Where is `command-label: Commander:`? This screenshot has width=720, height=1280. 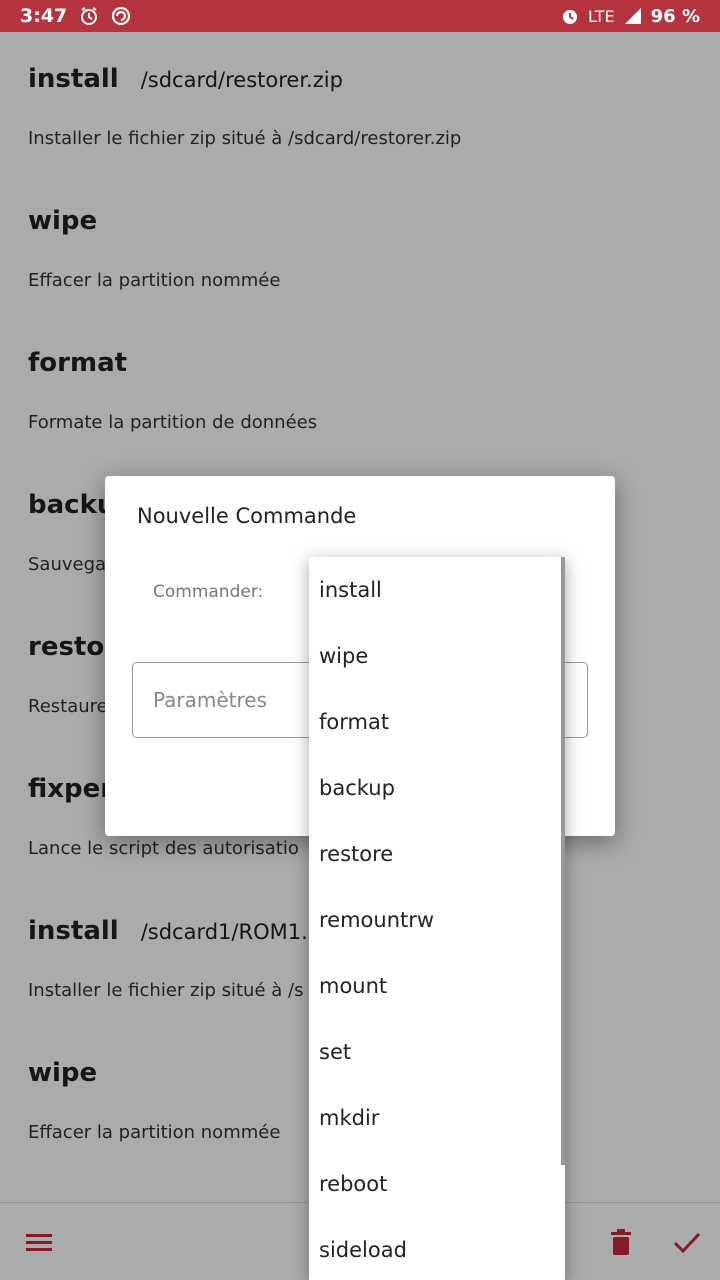
command-label: Commander: is located at coordinates (208, 592).